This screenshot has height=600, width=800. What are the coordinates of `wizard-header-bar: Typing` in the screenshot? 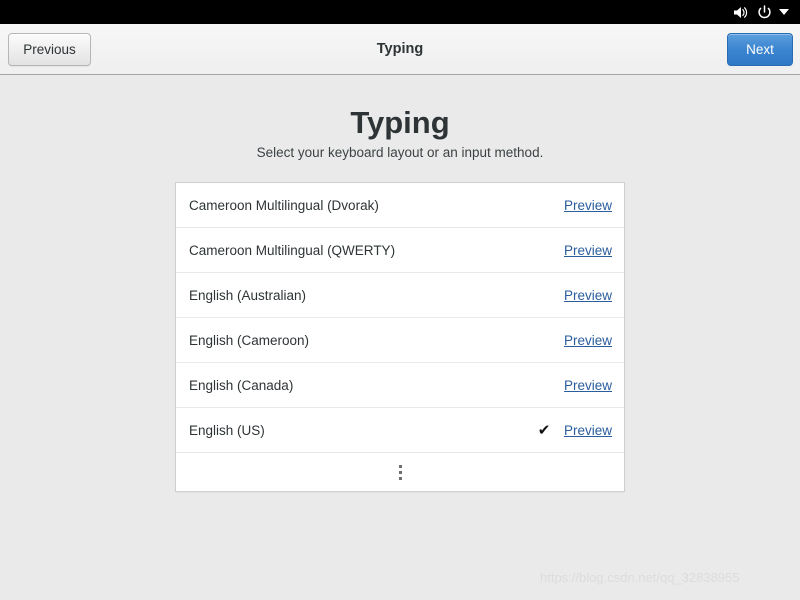 It's located at (400, 49).